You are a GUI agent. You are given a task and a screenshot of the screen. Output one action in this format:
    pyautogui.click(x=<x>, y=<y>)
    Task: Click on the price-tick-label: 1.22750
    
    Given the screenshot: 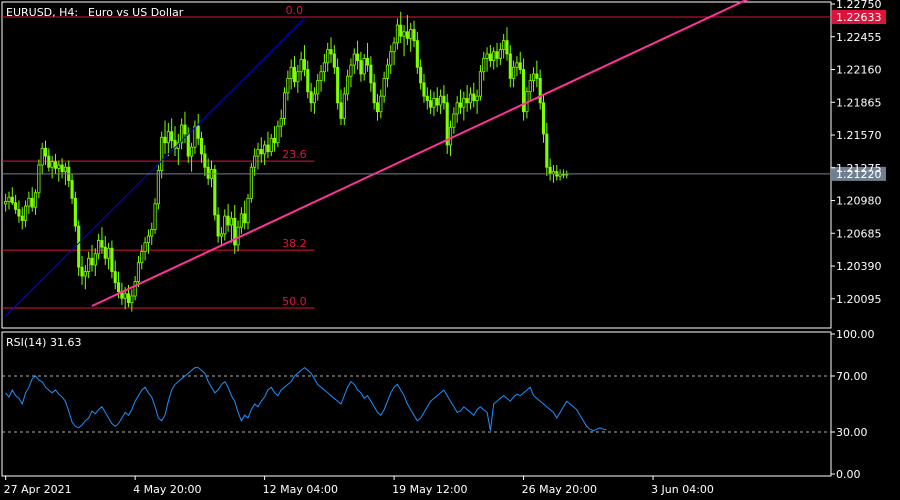 What is the action you would take?
    pyautogui.click(x=859, y=5)
    